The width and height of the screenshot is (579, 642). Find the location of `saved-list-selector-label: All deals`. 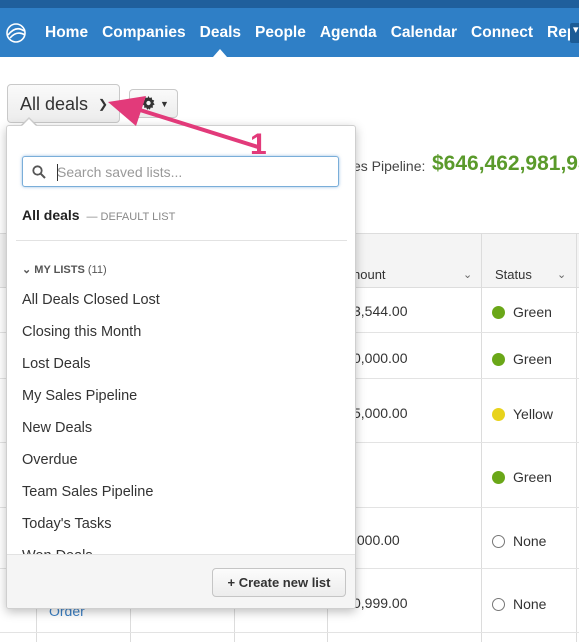

saved-list-selector-label: All deals is located at coordinates (54, 104).